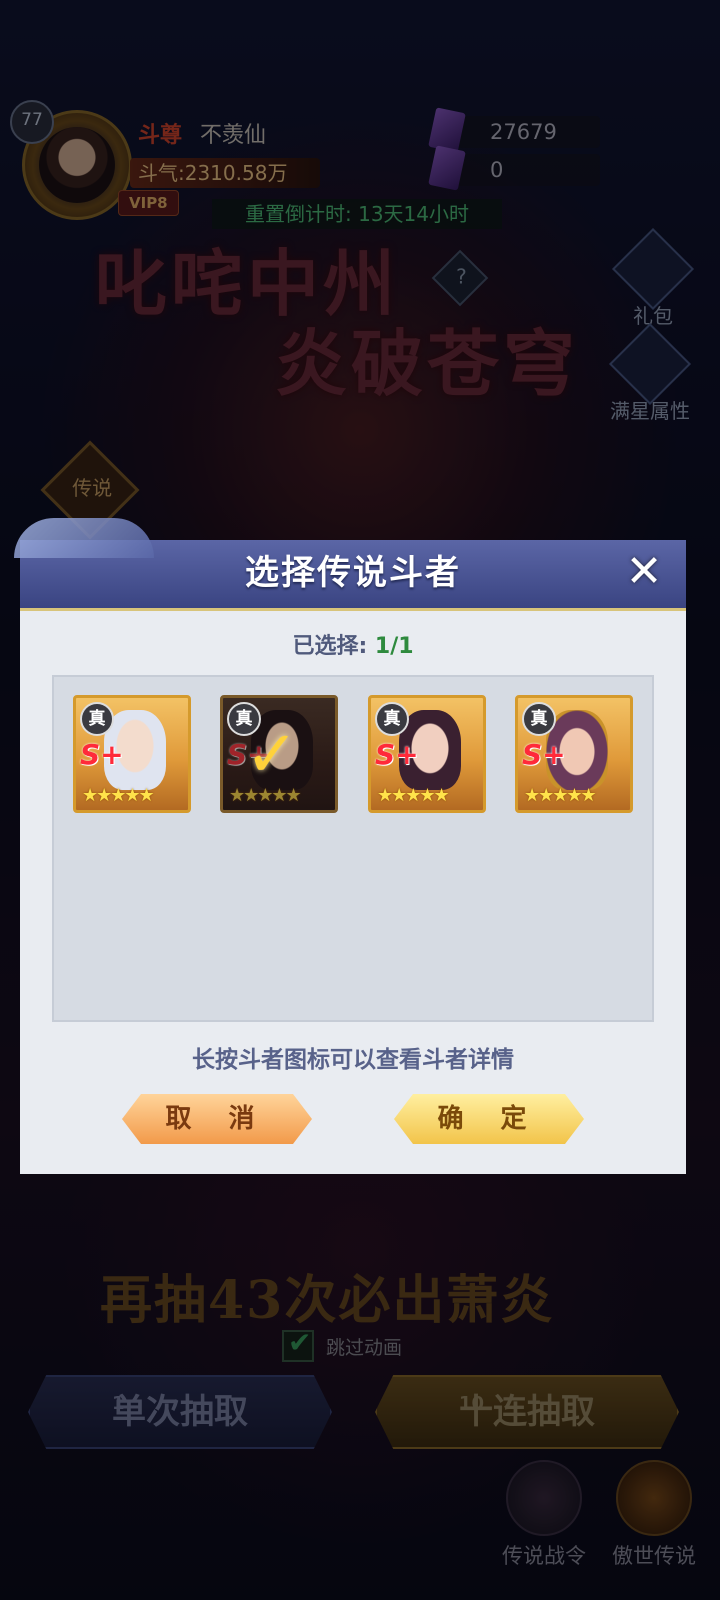 This screenshot has height=1600, width=720. What do you see at coordinates (333, 646) in the screenshot?
I see `selected-label: 已选择:` at bounding box center [333, 646].